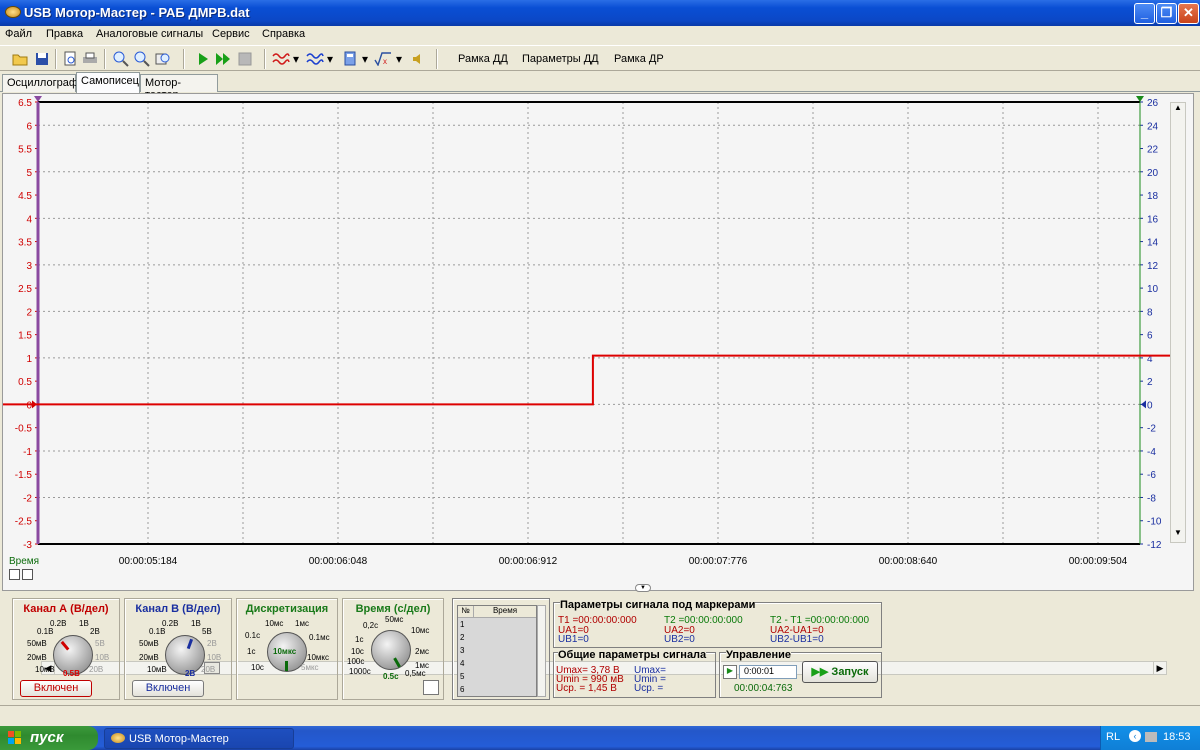 The height and width of the screenshot is (750, 1200). I want to click on menu-edit: Правка, so click(64, 34).